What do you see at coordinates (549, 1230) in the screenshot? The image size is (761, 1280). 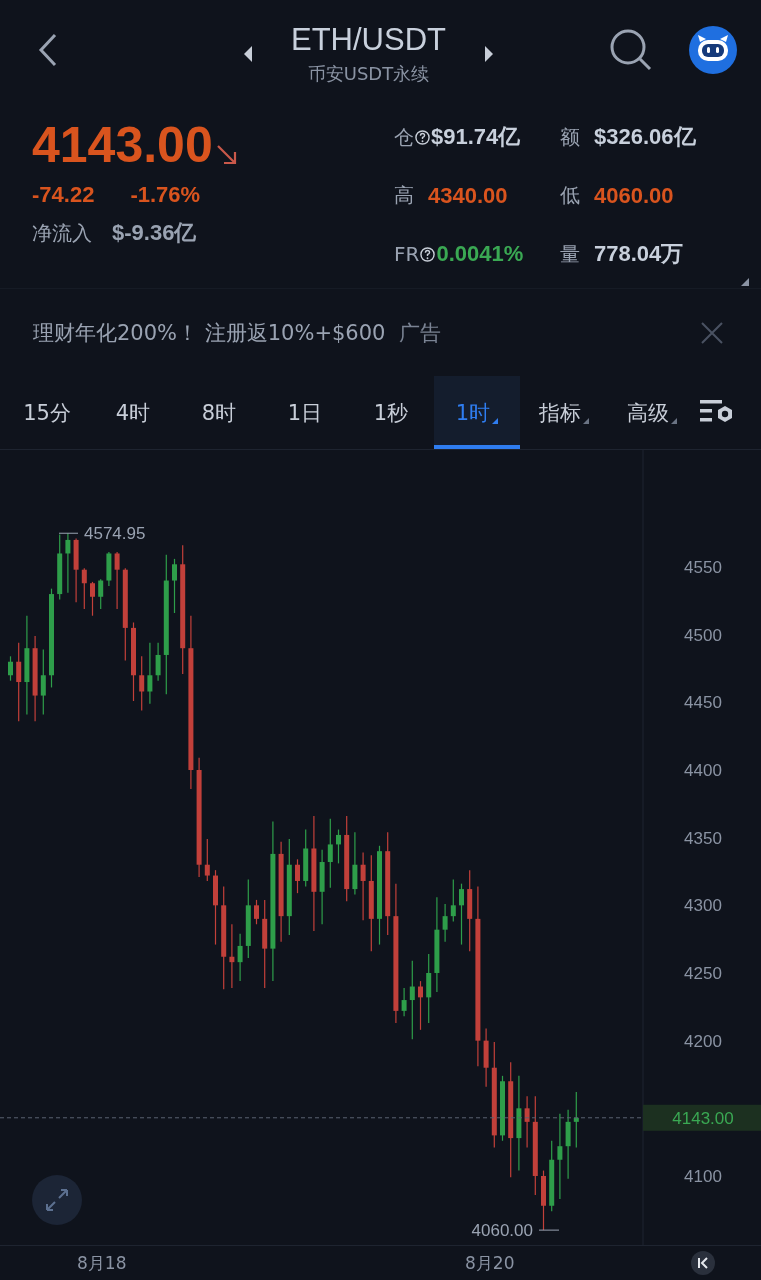 I see `low-leader-line` at bounding box center [549, 1230].